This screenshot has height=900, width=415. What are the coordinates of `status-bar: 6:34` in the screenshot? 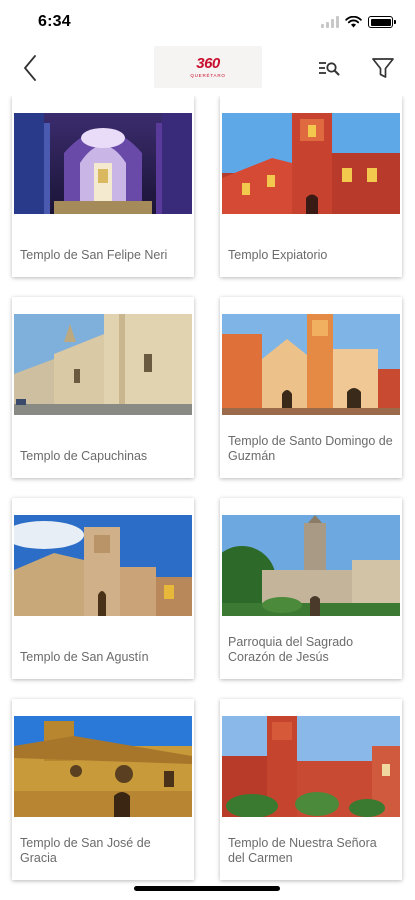 It's located at (207, 22).